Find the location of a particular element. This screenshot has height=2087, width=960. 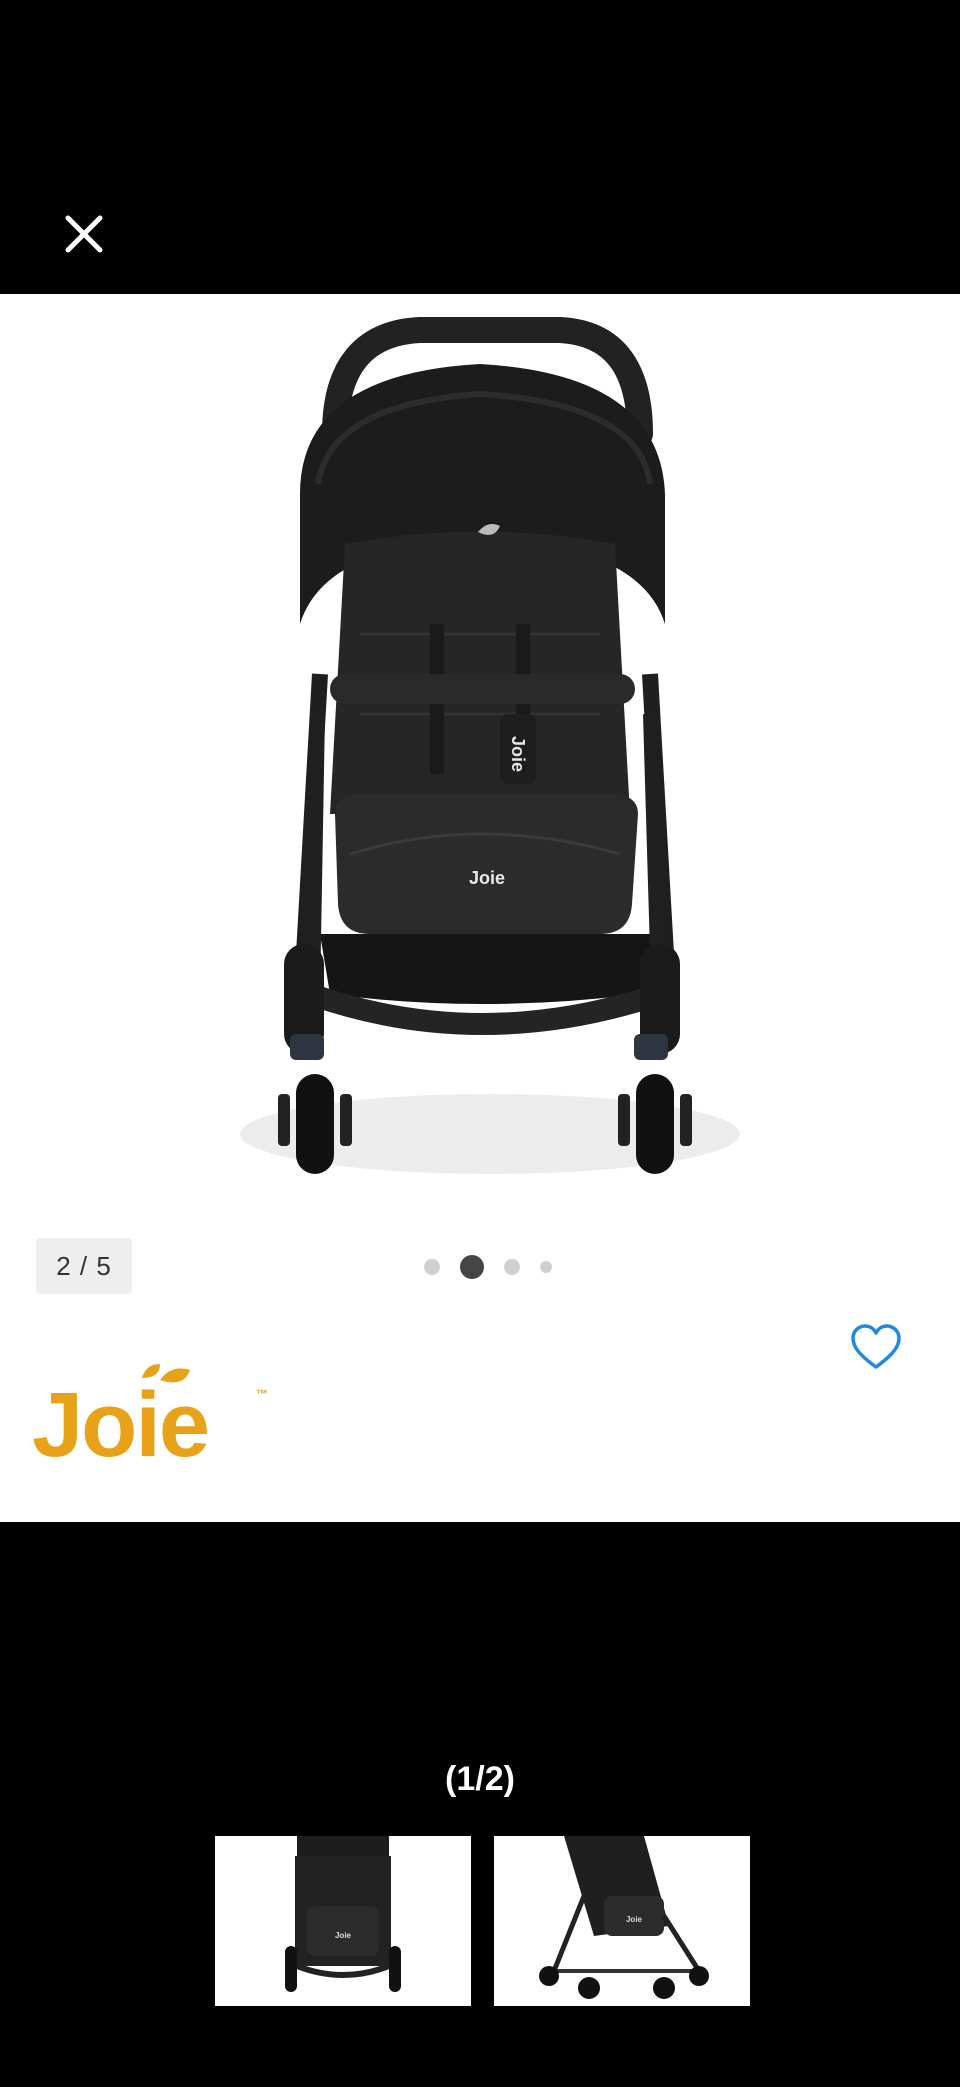

carousel-dot-active is located at coordinates (472, 1267).